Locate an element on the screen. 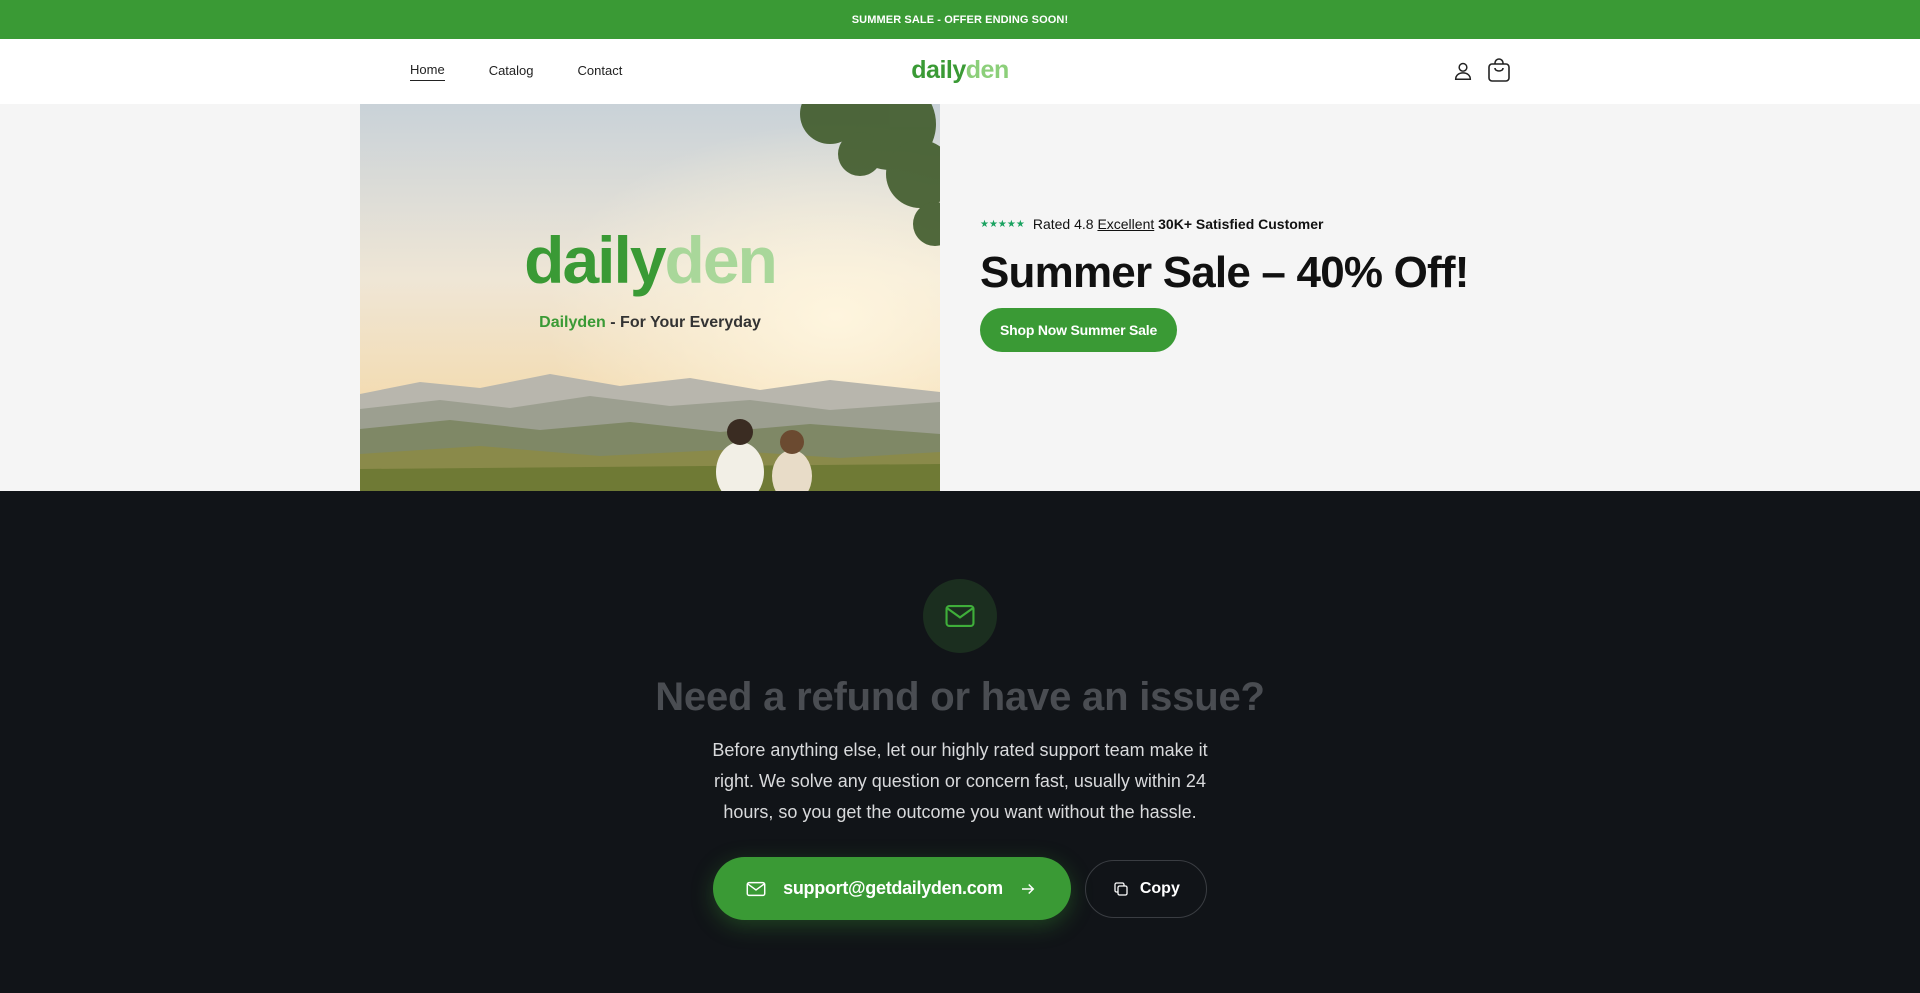 The width and height of the screenshot is (1920, 993). announcement-text: SUMMER SALE - OFFER ENDING SOON! is located at coordinates (960, 19).